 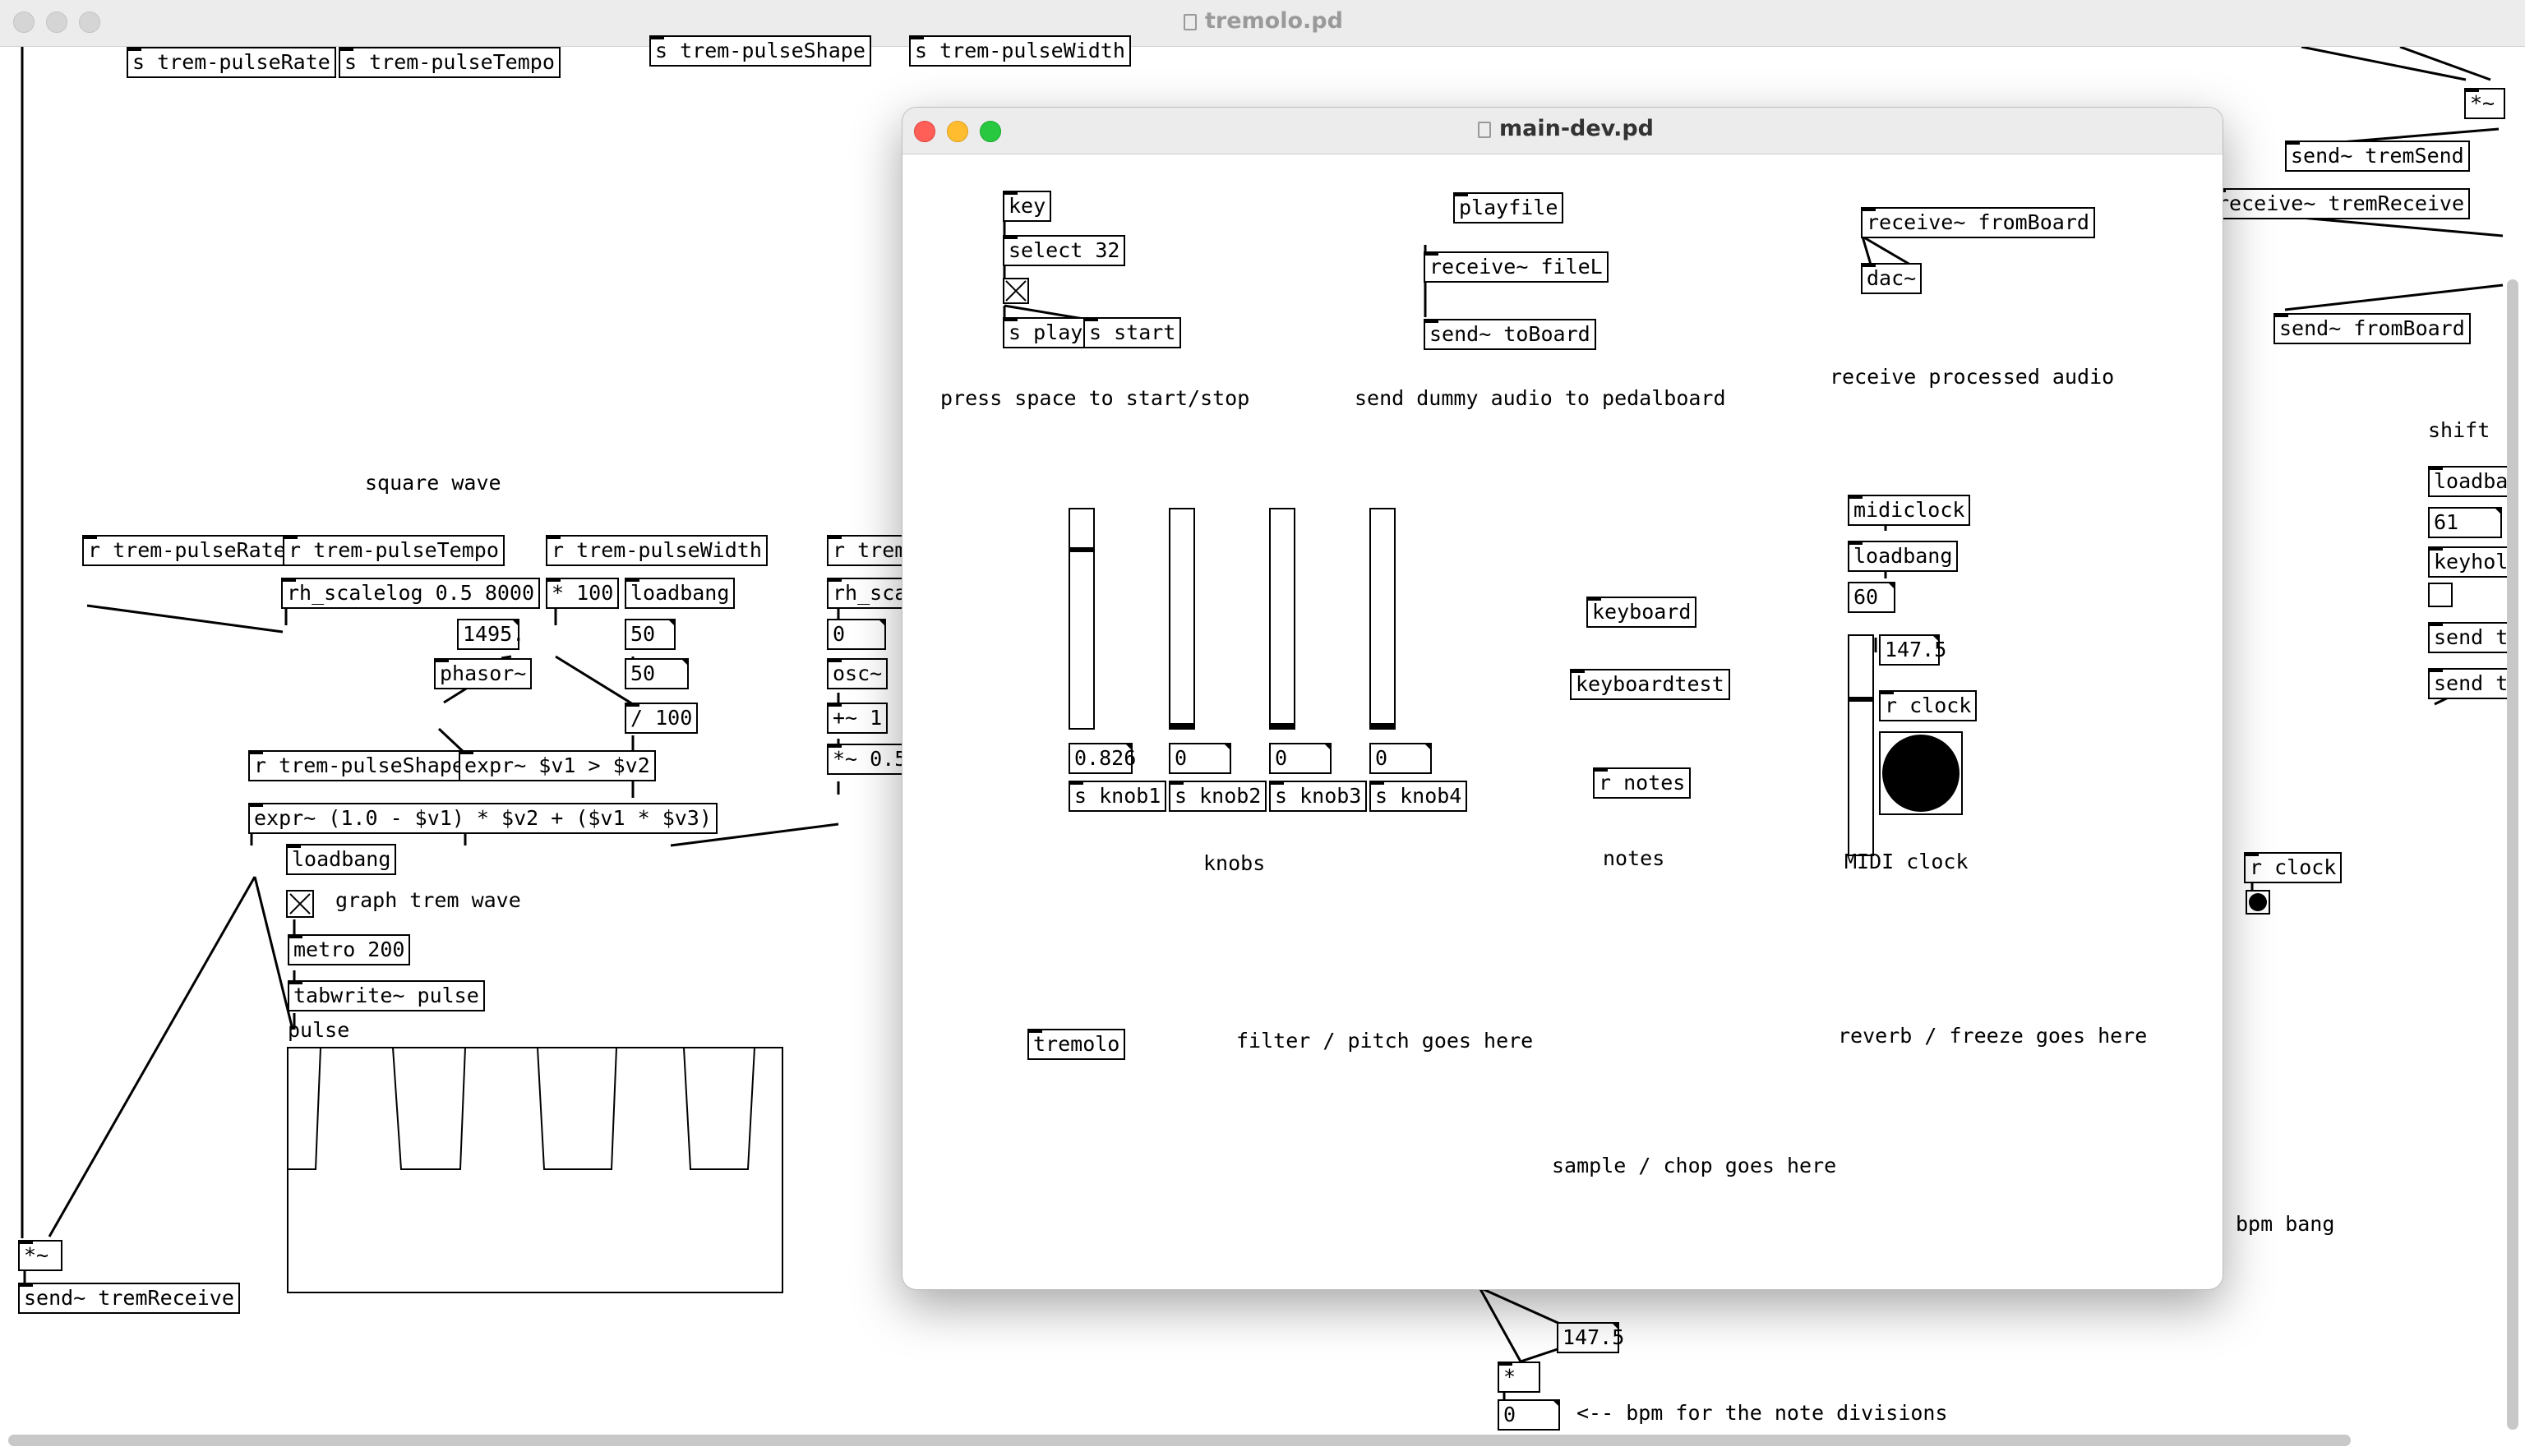 What do you see at coordinates (1081, 549) in the screenshot?
I see `knob1-slider-handle` at bounding box center [1081, 549].